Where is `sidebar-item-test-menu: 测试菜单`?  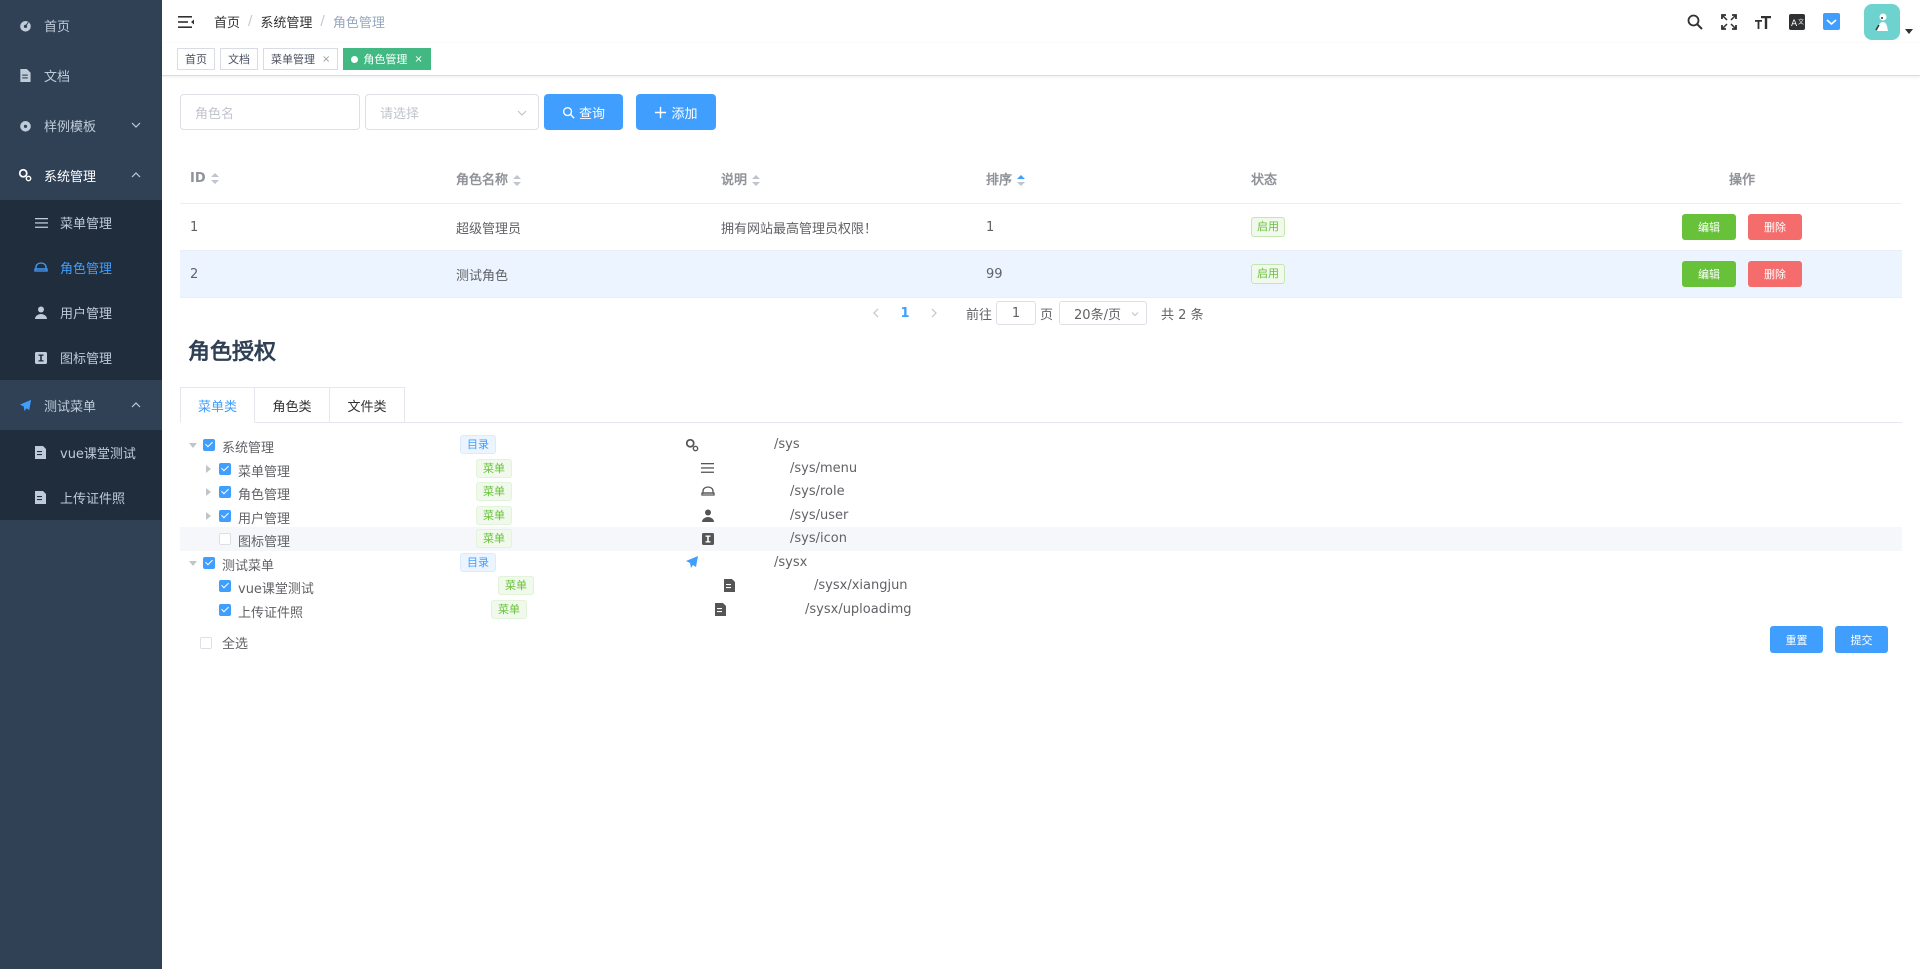 sidebar-item-test-menu: 测试菜单 is located at coordinates (81, 405).